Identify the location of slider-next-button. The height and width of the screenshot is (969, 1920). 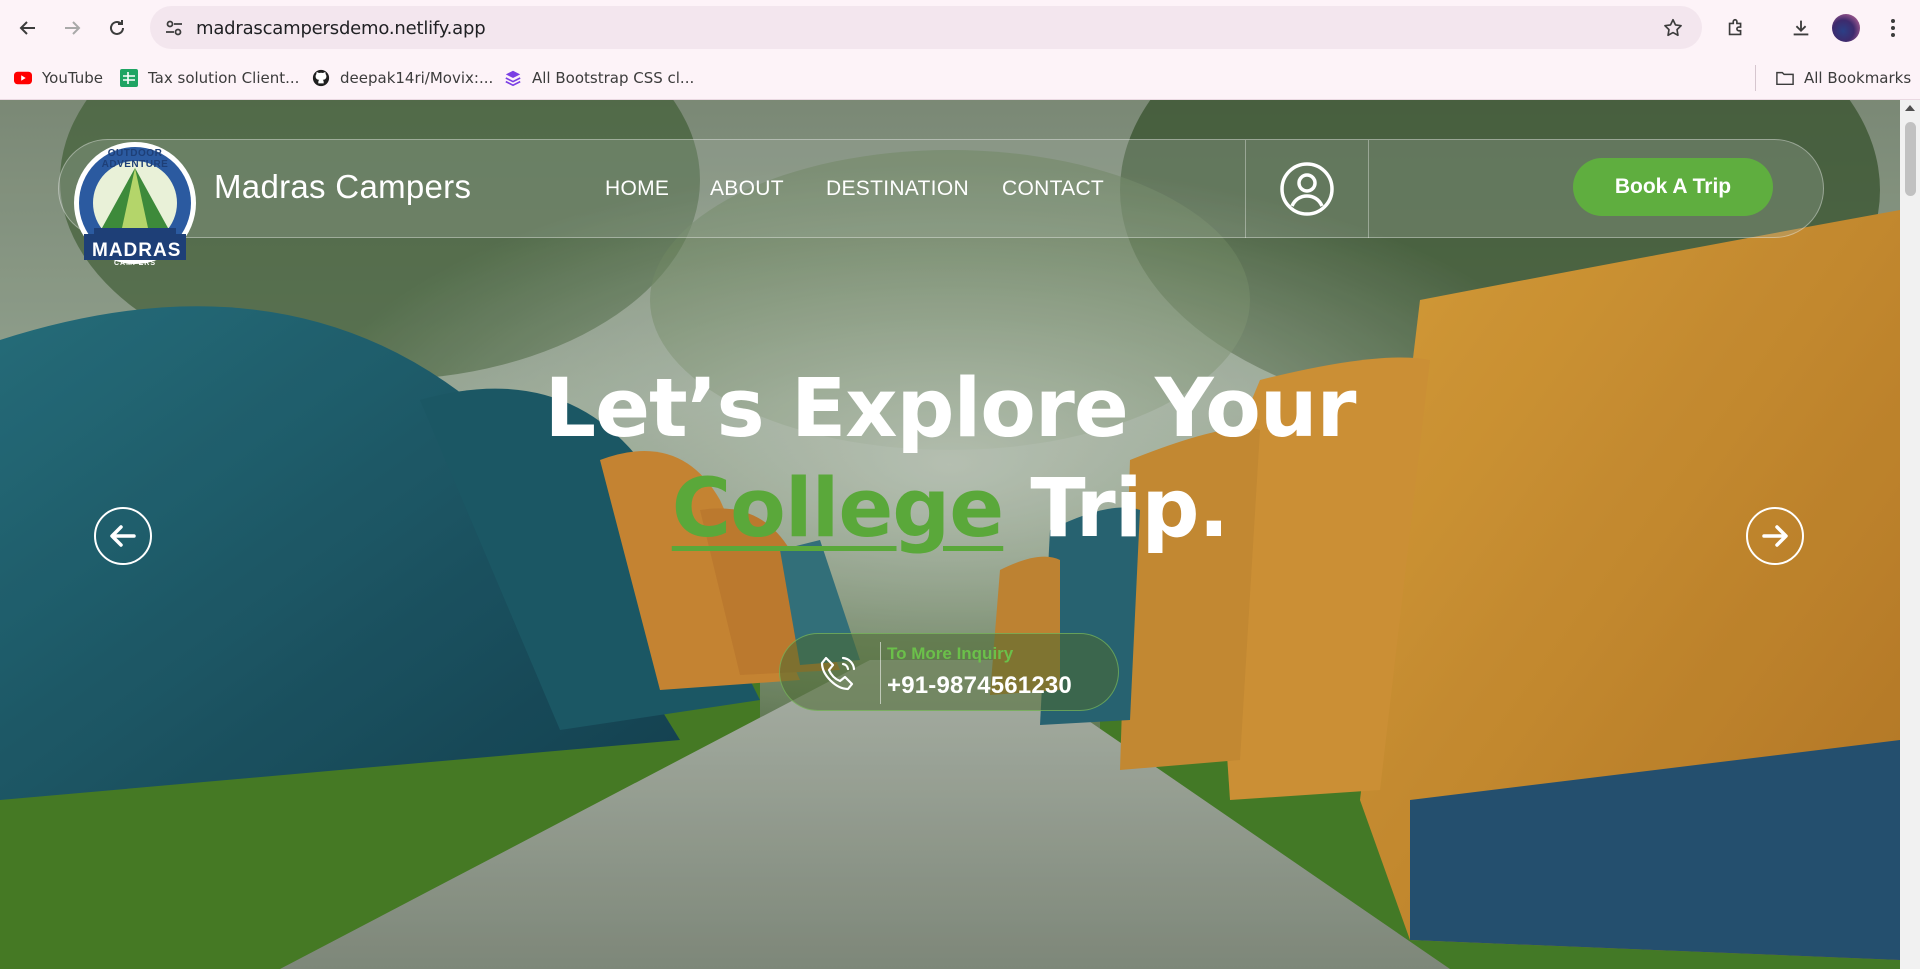
(1775, 536).